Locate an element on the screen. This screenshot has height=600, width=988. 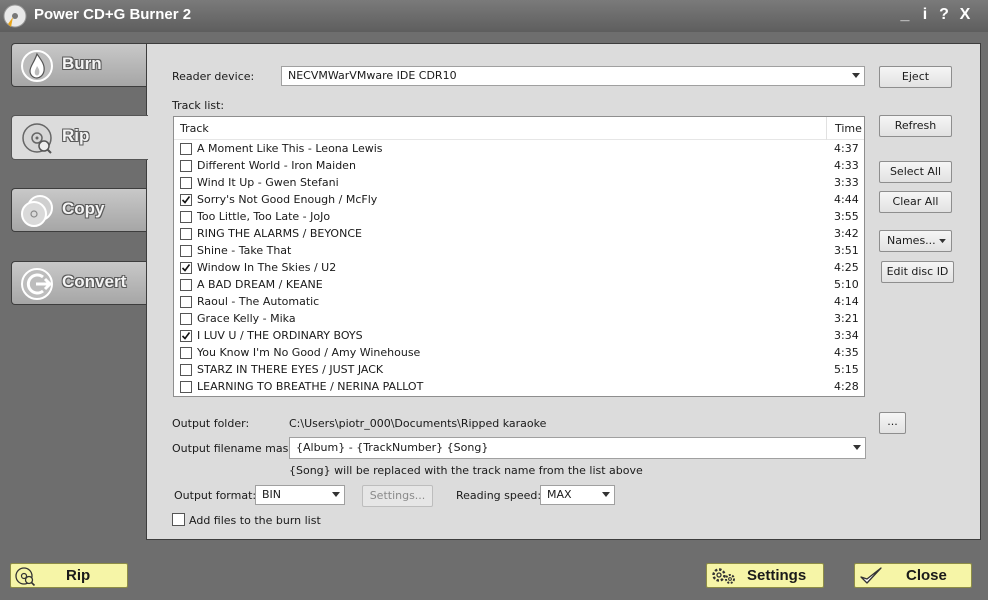
rip-button: Rip is located at coordinates (69, 575).